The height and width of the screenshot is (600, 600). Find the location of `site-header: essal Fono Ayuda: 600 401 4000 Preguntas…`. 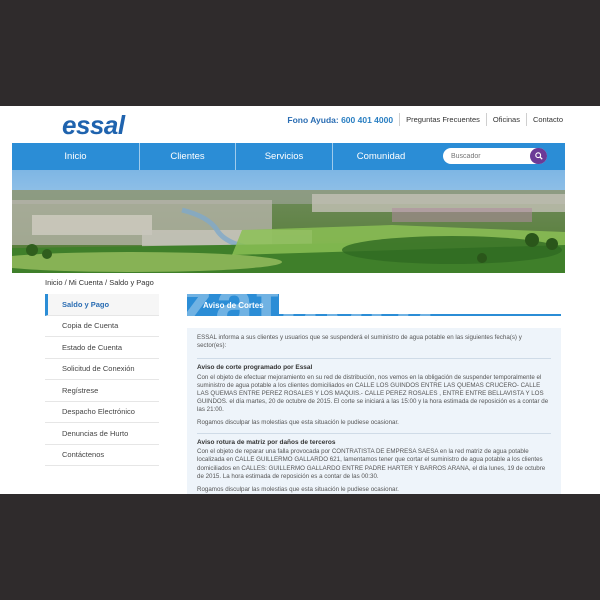

site-header: essal Fono Ayuda: 600 401 4000 Preguntas… is located at coordinates (300, 124).